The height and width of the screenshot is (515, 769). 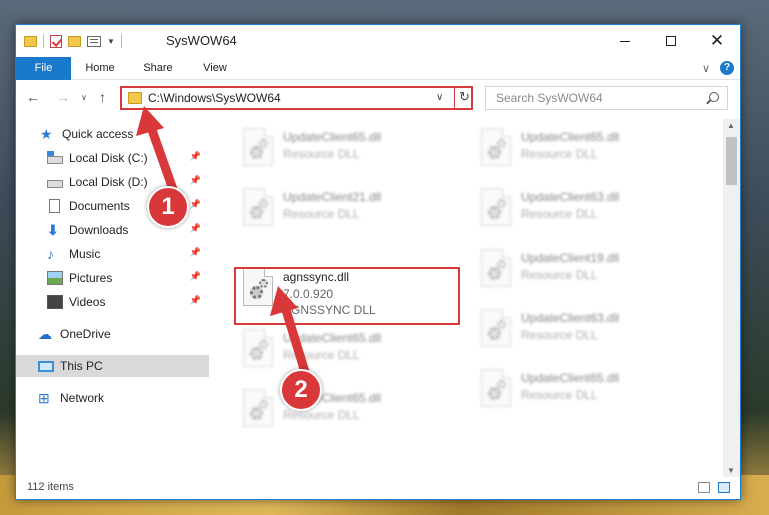 I want to click on annotation-arrows, so click(x=223, y=241).